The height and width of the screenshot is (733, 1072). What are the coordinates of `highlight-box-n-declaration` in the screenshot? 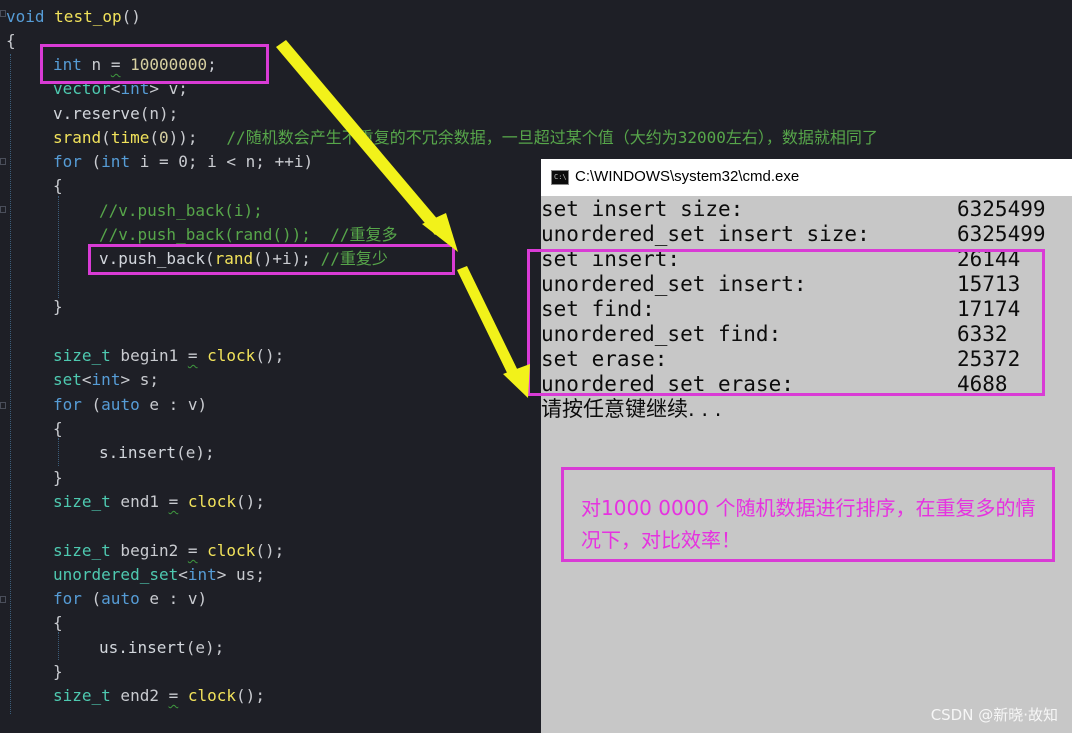 It's located at (154, 64).